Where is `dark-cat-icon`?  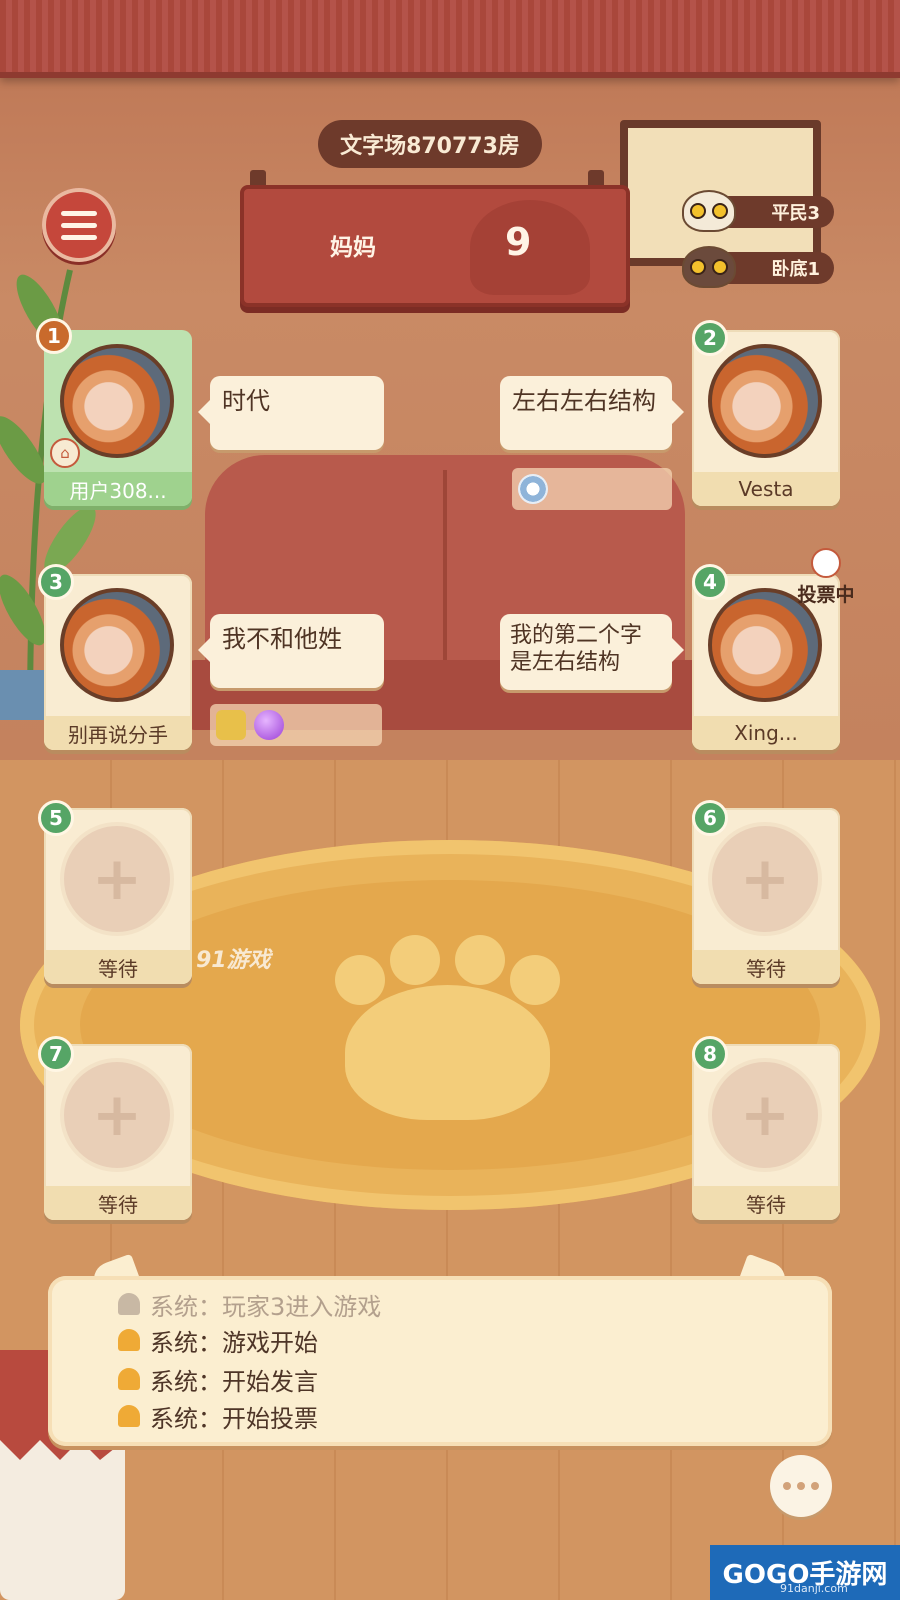
dark-cat-icon is located at coordinates (709, 267).